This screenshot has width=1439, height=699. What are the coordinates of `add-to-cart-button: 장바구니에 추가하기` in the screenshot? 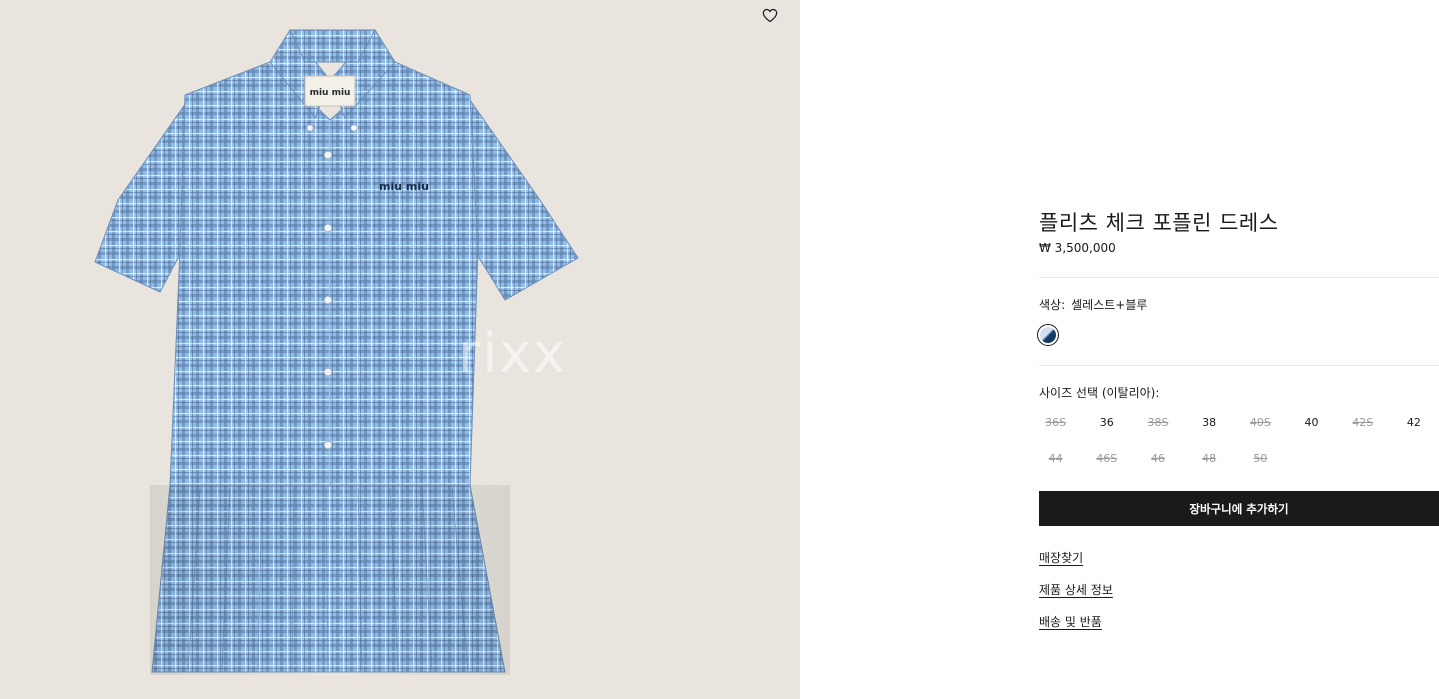 It's located at (1239, 508).